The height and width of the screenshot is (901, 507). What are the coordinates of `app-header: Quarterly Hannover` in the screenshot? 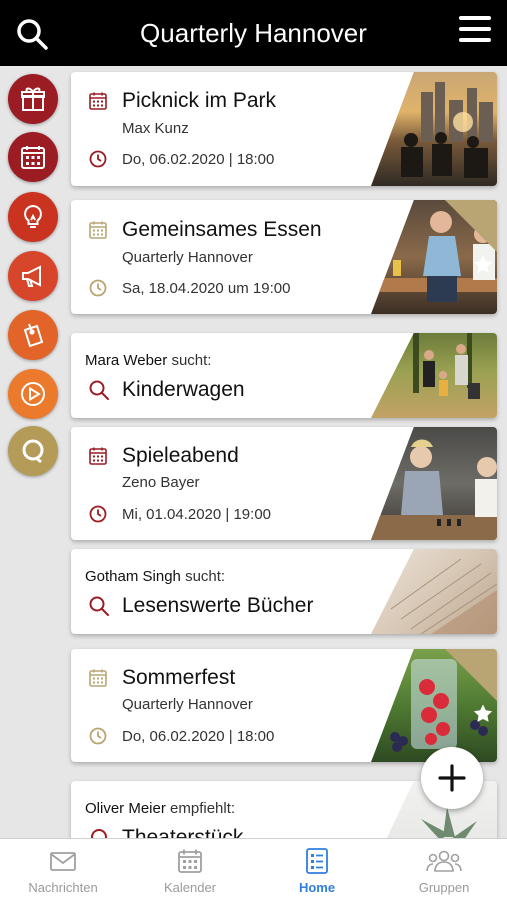 It's located at (253, 33).